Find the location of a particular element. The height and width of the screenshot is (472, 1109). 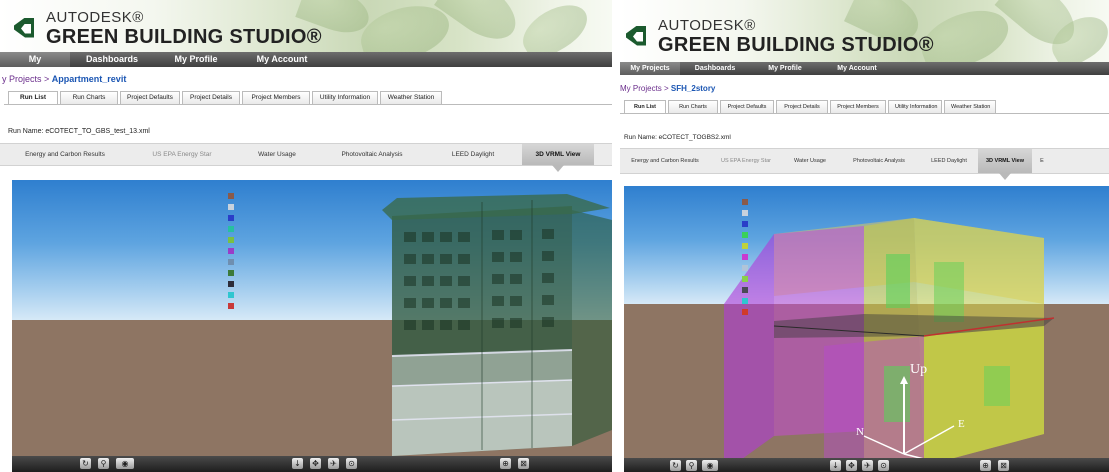

breadcrumb-my-projects: My Projects > is located at coordinates (644, 88).